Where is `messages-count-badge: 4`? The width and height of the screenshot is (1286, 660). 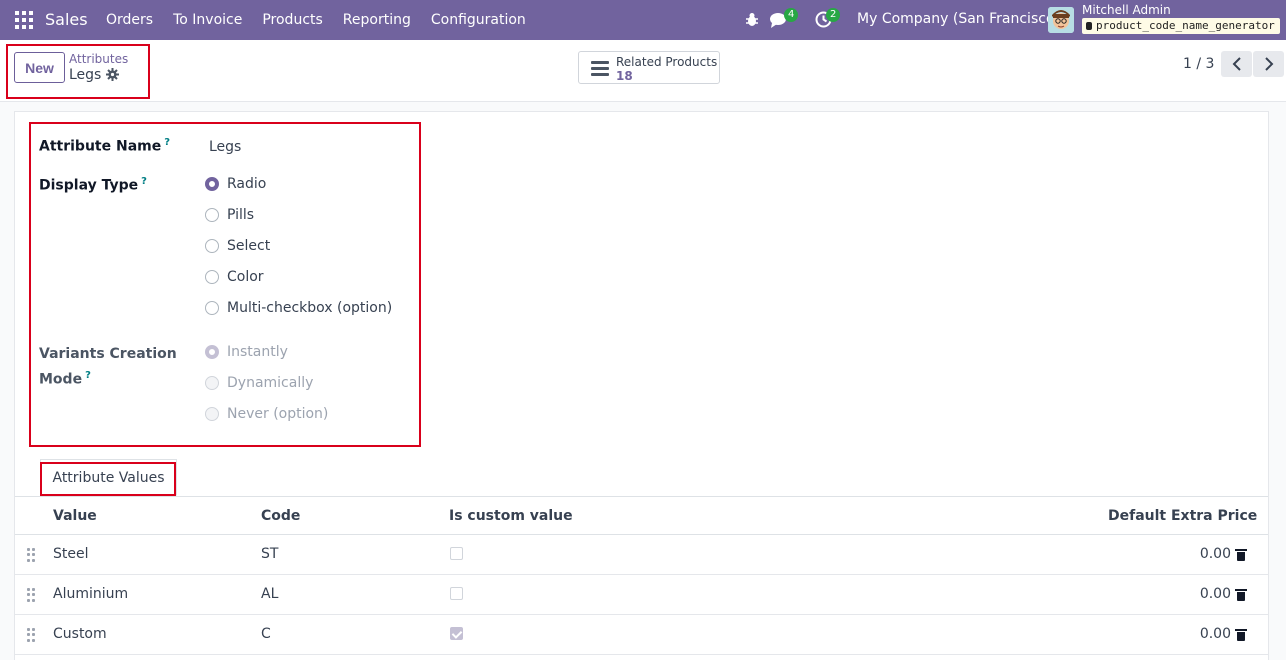 messages-count-badge: 4 is located at coordinates (791, 15).